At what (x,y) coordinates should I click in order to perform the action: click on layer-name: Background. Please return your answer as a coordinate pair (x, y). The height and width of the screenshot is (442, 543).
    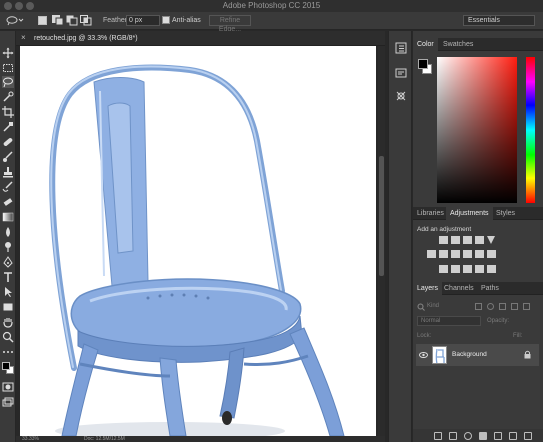
    Looking at the image, I should click on (469, 354).